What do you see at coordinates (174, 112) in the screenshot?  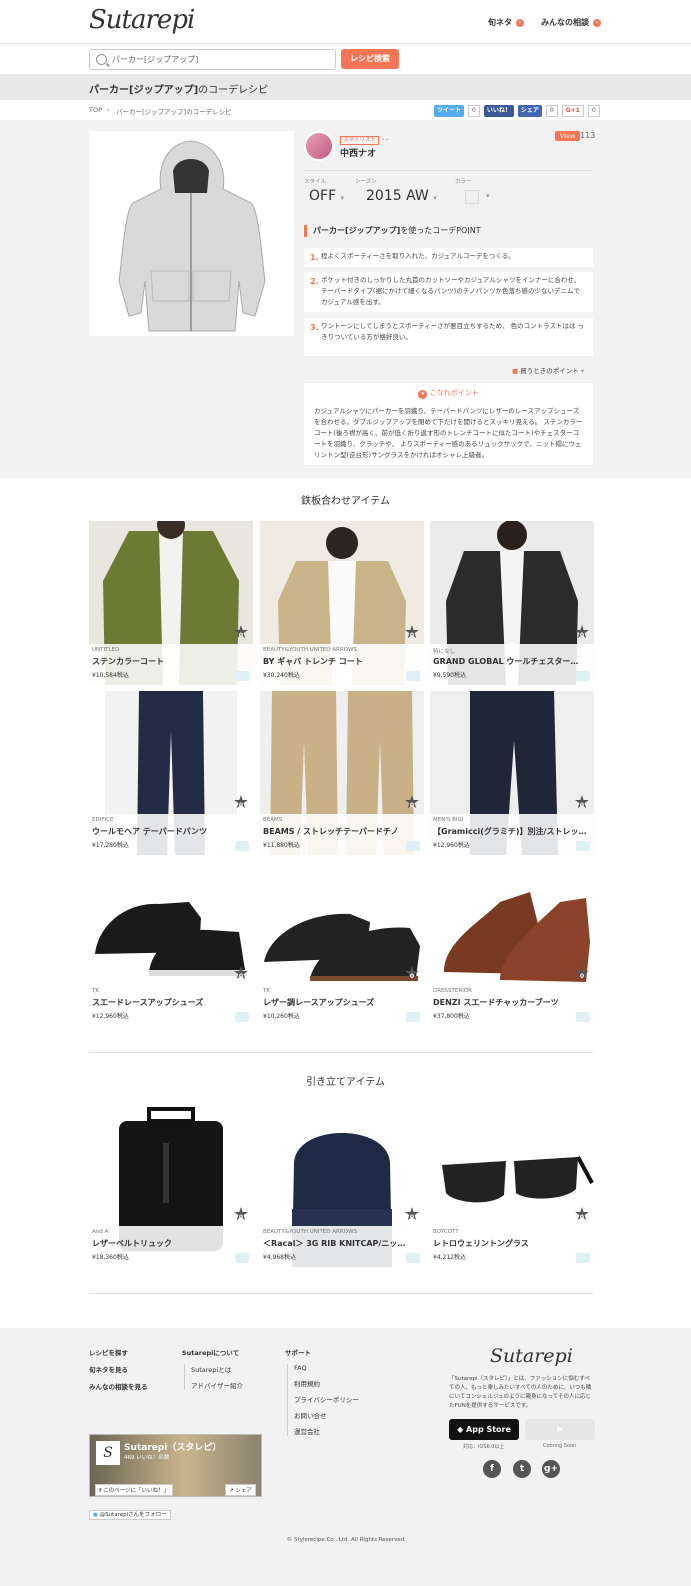 I see `breadcrumb-current: パーカー[ジップアップ]のコーデレシピ` at bounding box center [174, 112].